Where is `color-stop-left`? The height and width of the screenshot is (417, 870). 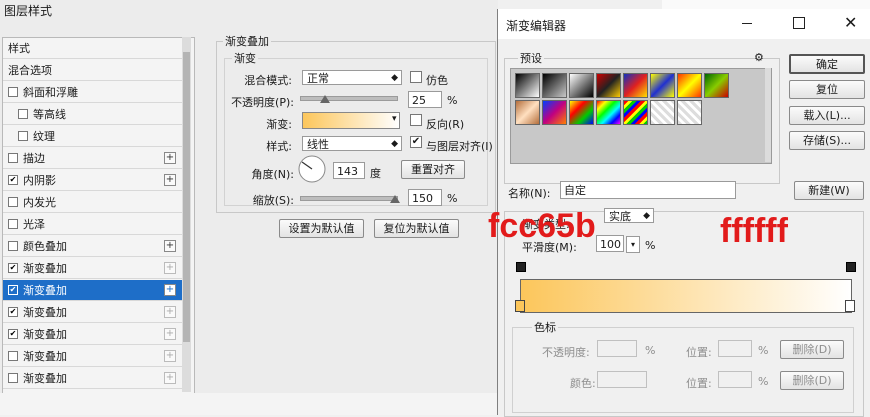
color-stop-left is located at coordinates (520, 306).